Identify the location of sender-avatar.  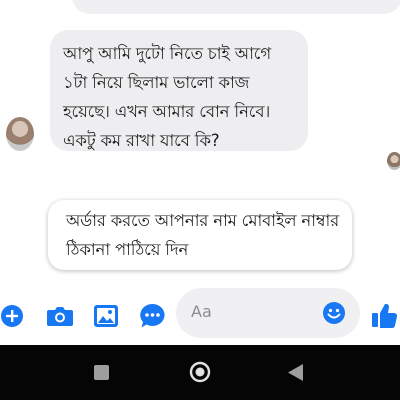
(20, 134).